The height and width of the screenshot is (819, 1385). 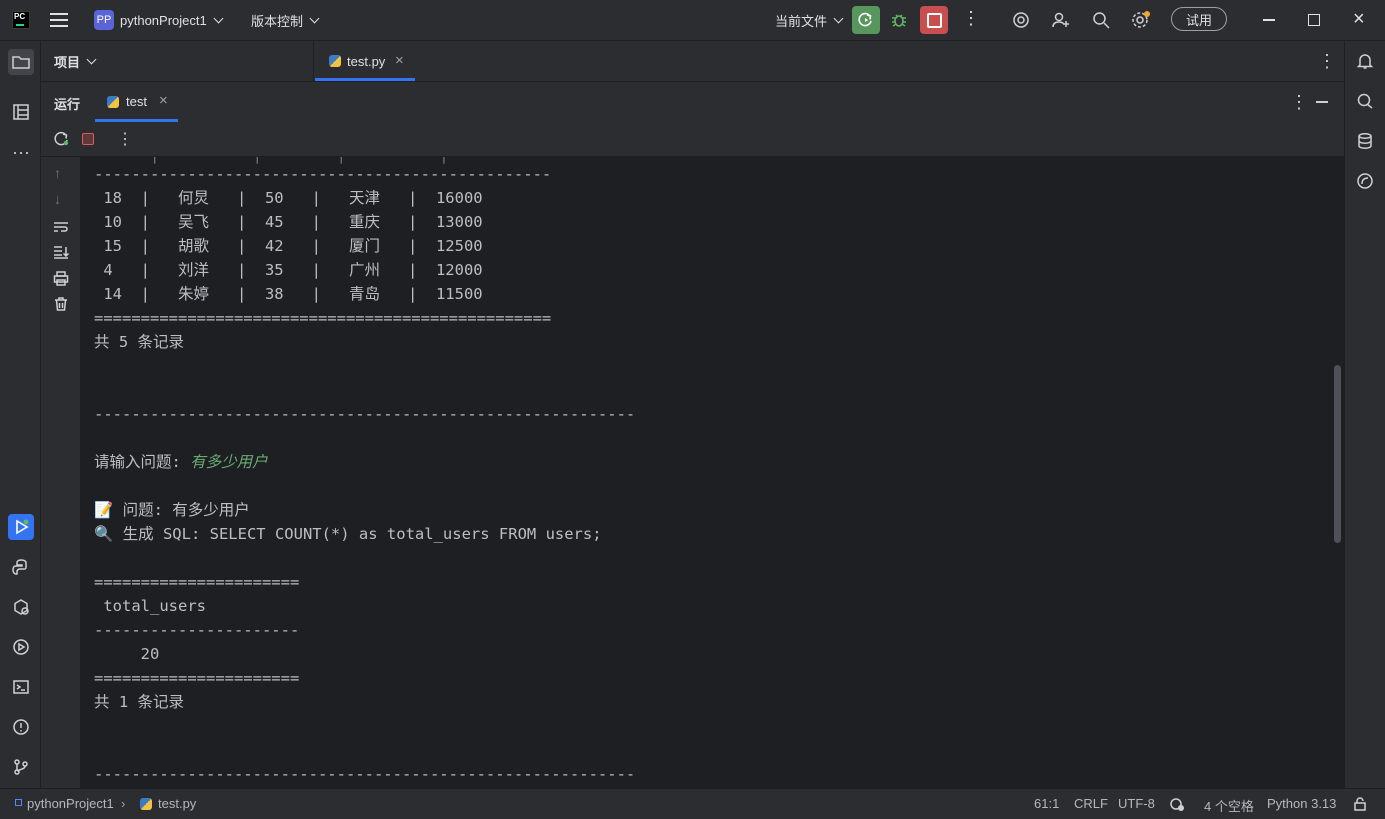 What do you see at coordinates (1365, 101) in the screenshot?
I see `ai-chat-icon` at bounding box center [1365, 101].